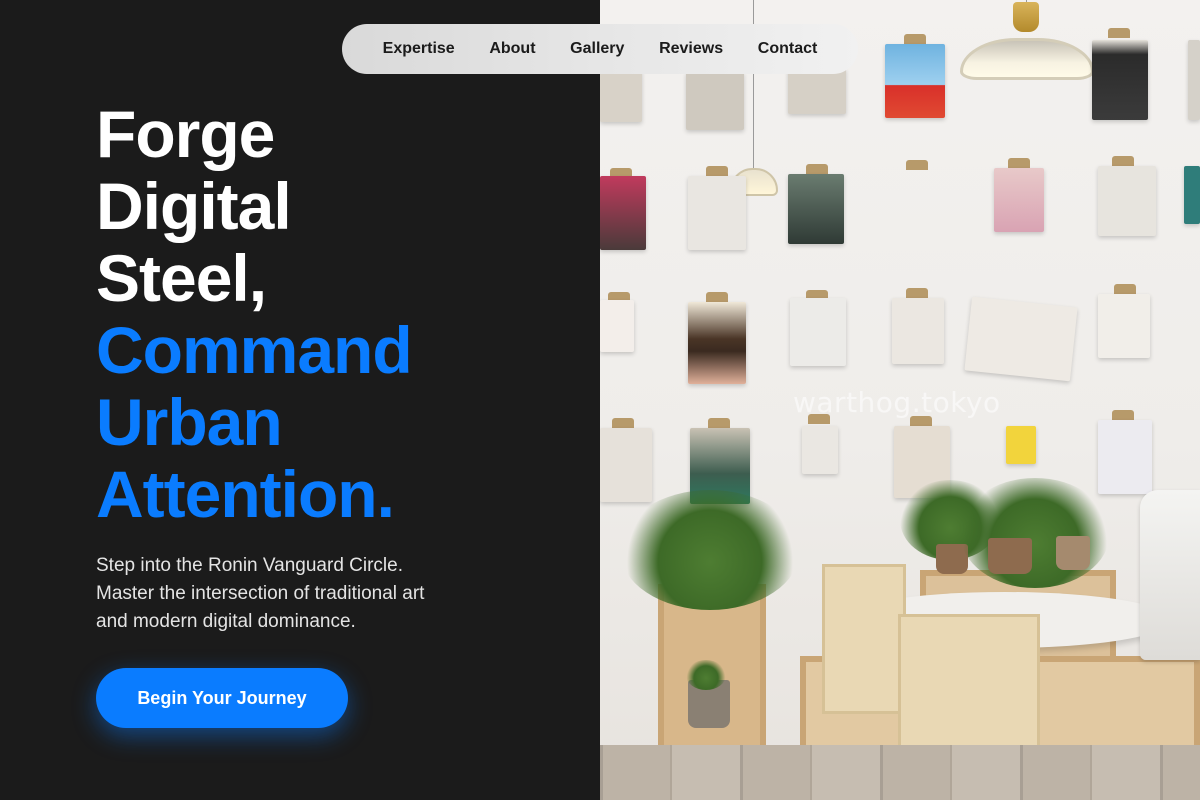  I want to click on white-scale, so click(1170, 575).